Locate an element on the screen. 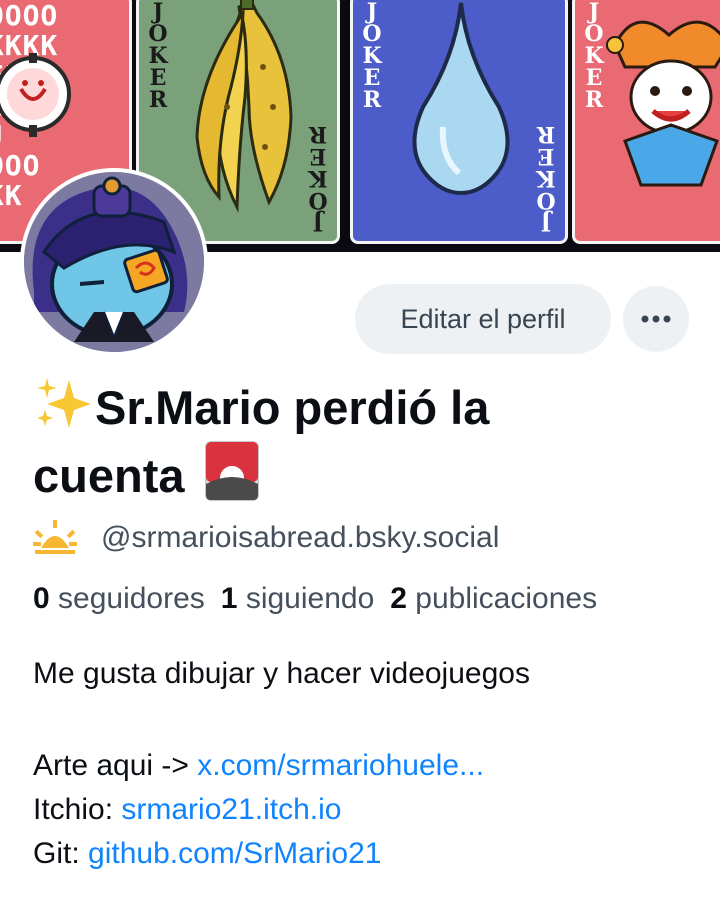 This screenshot has height=911, width=720. followers-stat: 0 seguidores is located at coordinates (119, 598).